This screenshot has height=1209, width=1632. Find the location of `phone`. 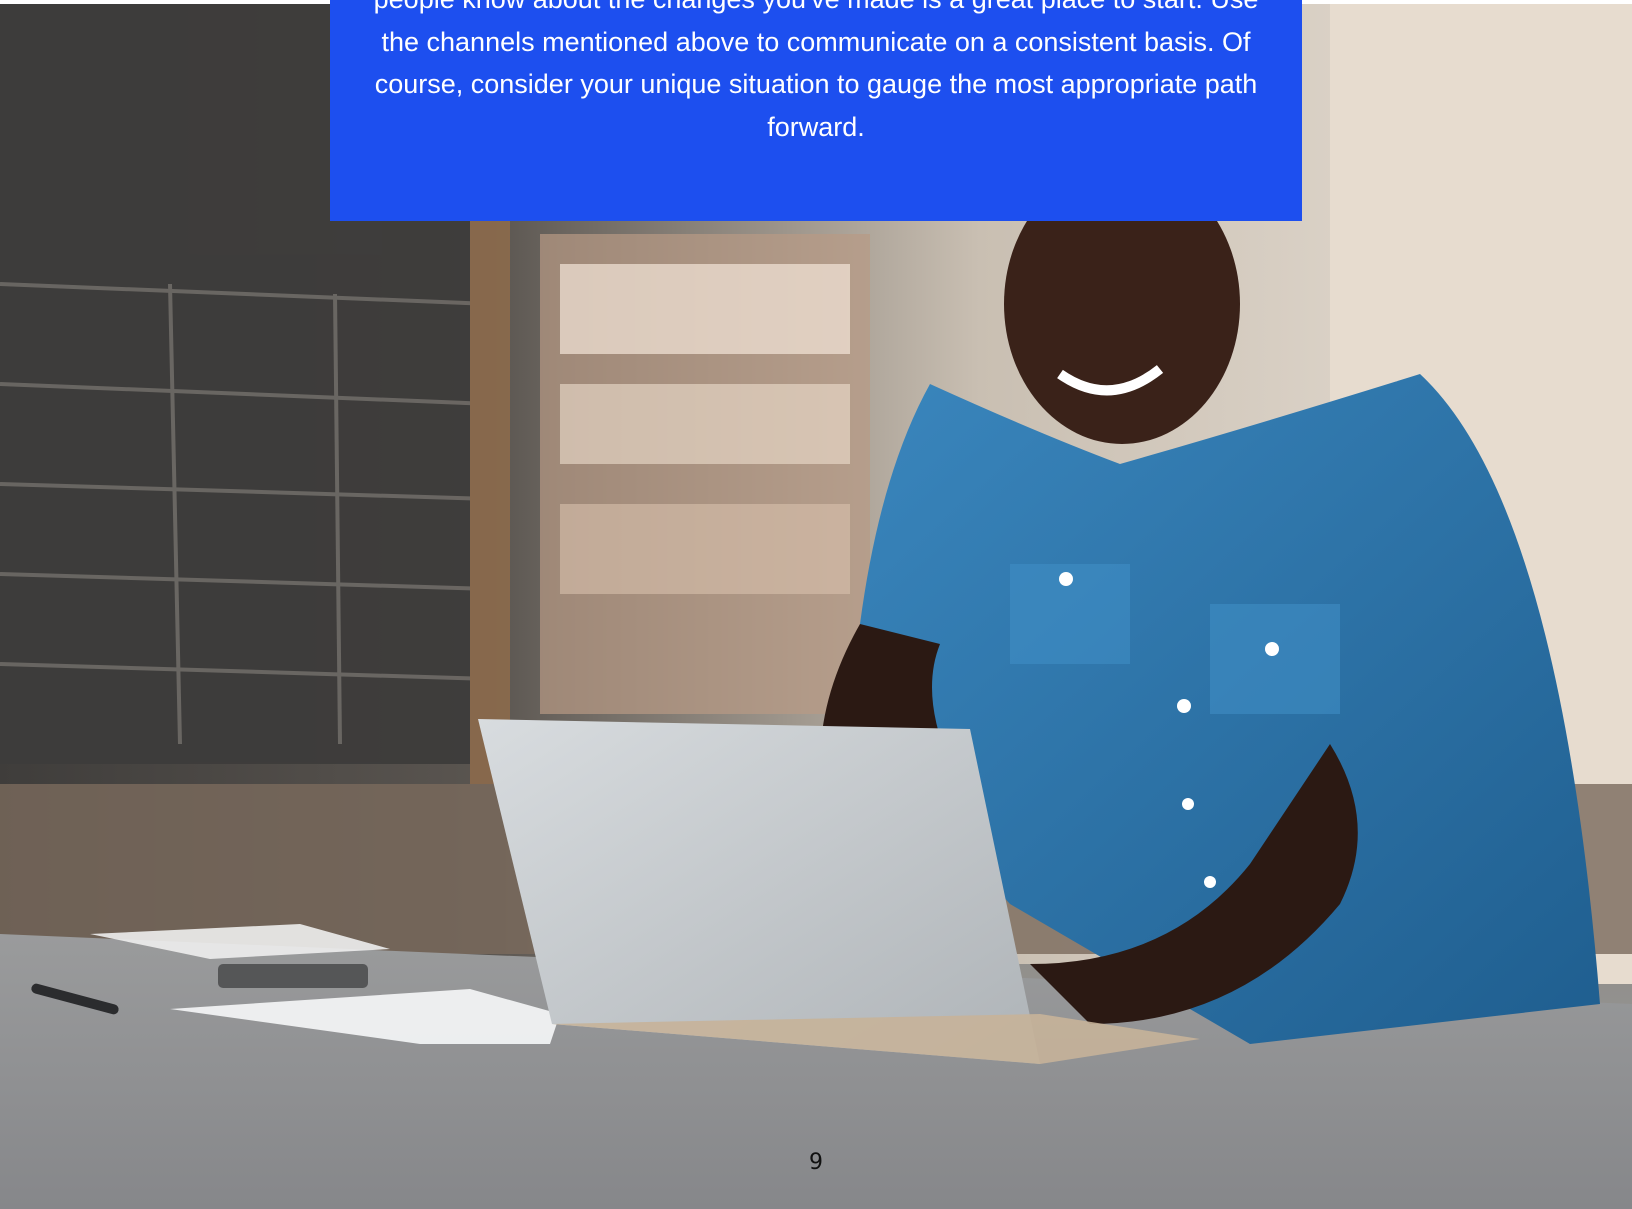

phone is located at coordinates (293, 976).